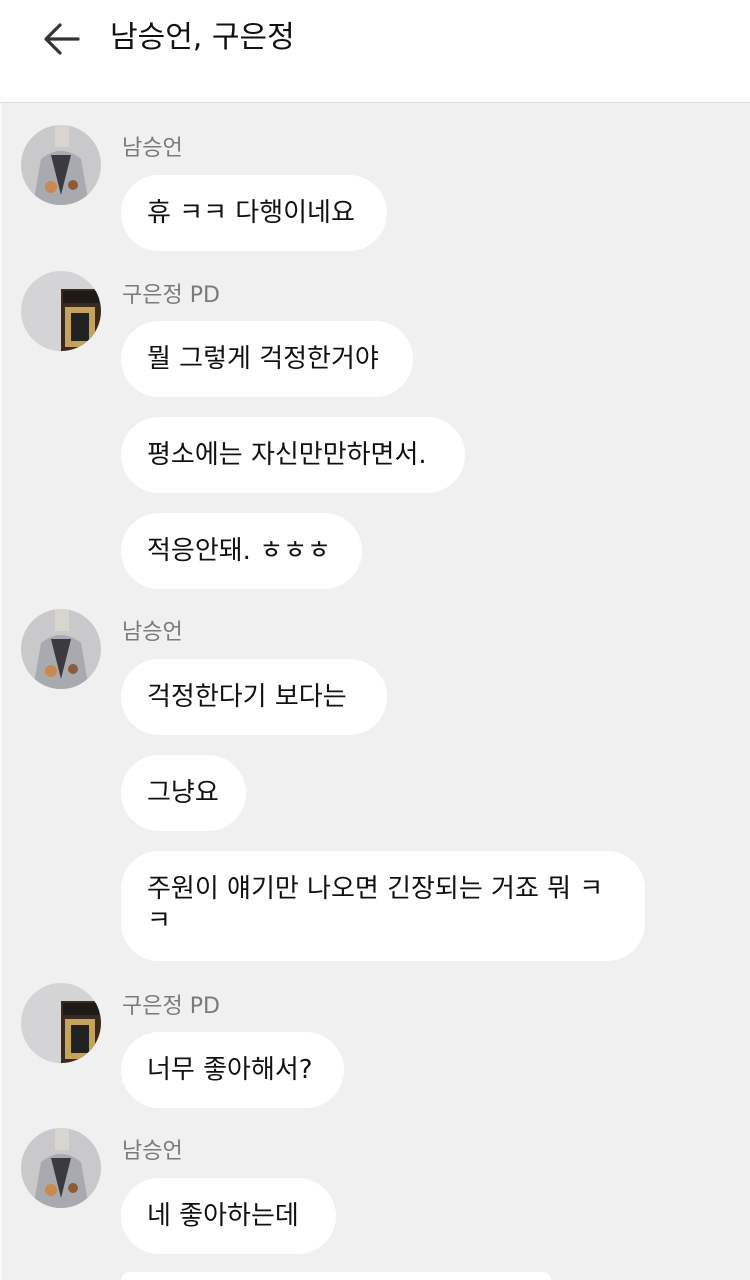 This screenshot has width=750, height=1280. Describe the element at coordinates (375, 905) in the screenshot. I see `message-text: 주원이 얘기만 나오면 긴장되는 거죠 뭐 ㅋㅋ` at that location.